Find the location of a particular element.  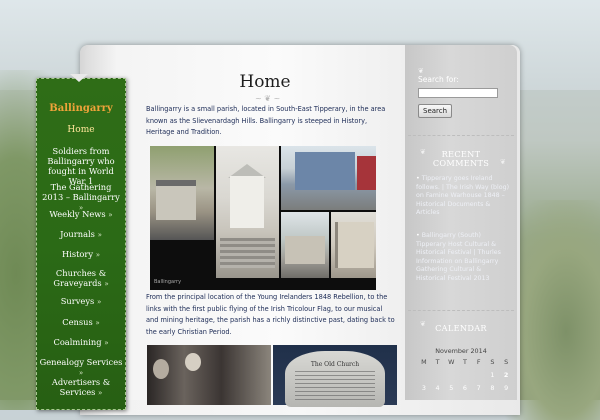

nav-item-journals: Journals » is located at coordinates (81, 234).